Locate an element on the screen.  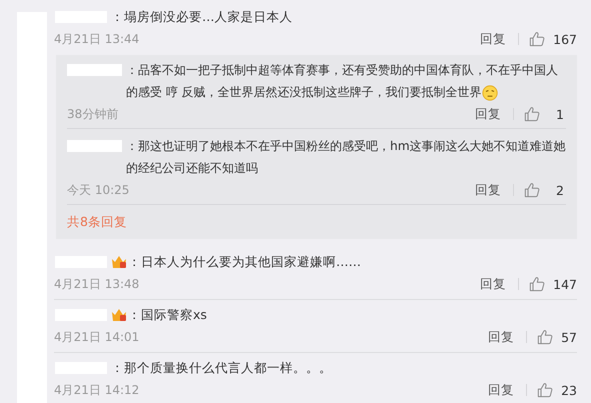
reply-text: ：品客不如一把子抵制中超等体育赛事，还有受赞助的中国体育队，不在乎中国人的感受 哼 反贼，全世界居然还没抵制这些牌子，我们要抵制全世界 is located at coordinates (342, 81).